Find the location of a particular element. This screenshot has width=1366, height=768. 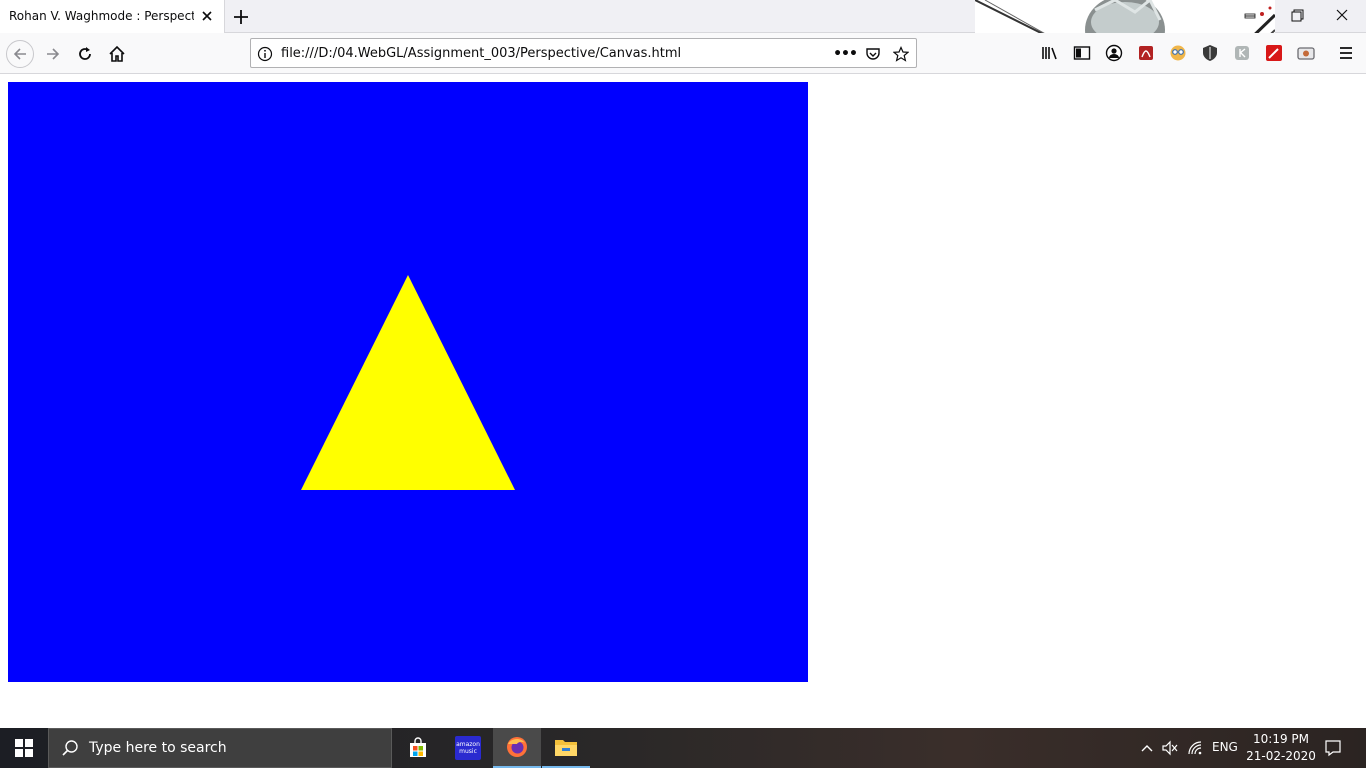

reload-button is located at coordinates (85, 54).